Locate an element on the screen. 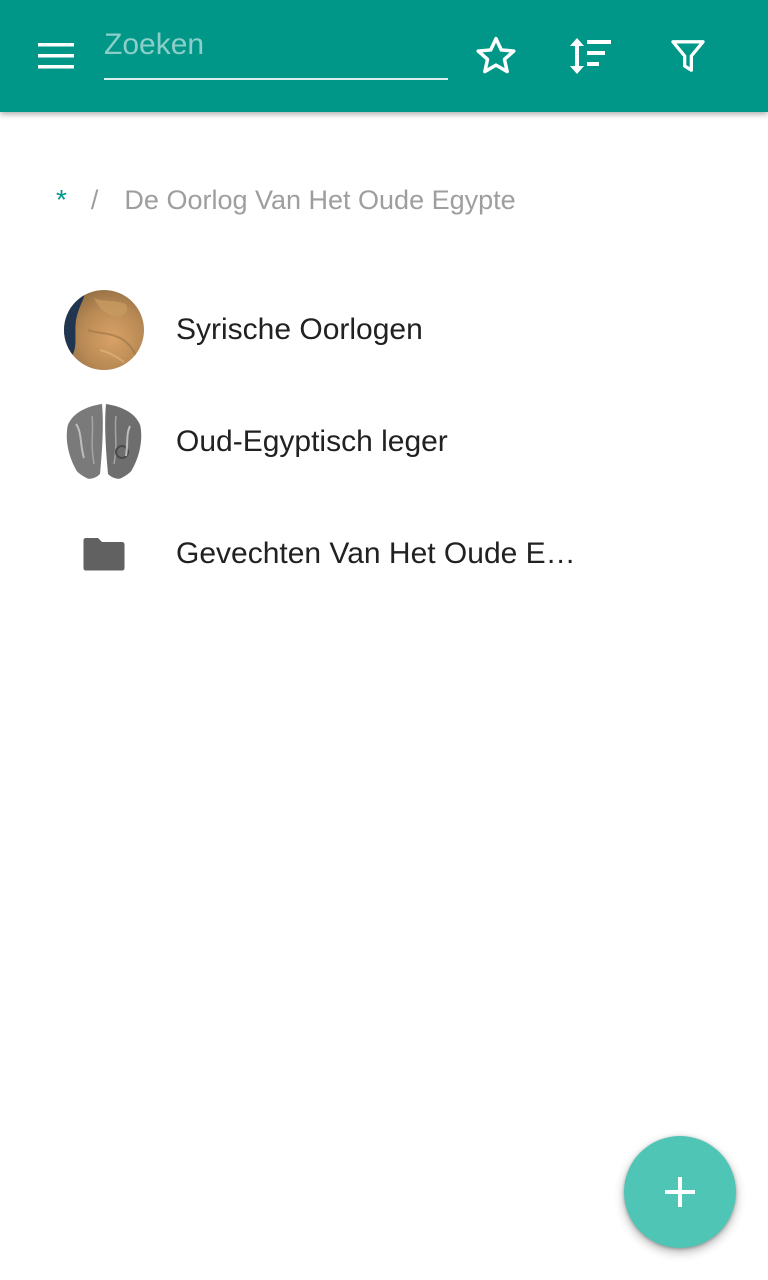 Image resolution: width=768 pixels, height=1280 pixels. list-item: Oud-Egyptisch leger is located at coordinates (384, 442).